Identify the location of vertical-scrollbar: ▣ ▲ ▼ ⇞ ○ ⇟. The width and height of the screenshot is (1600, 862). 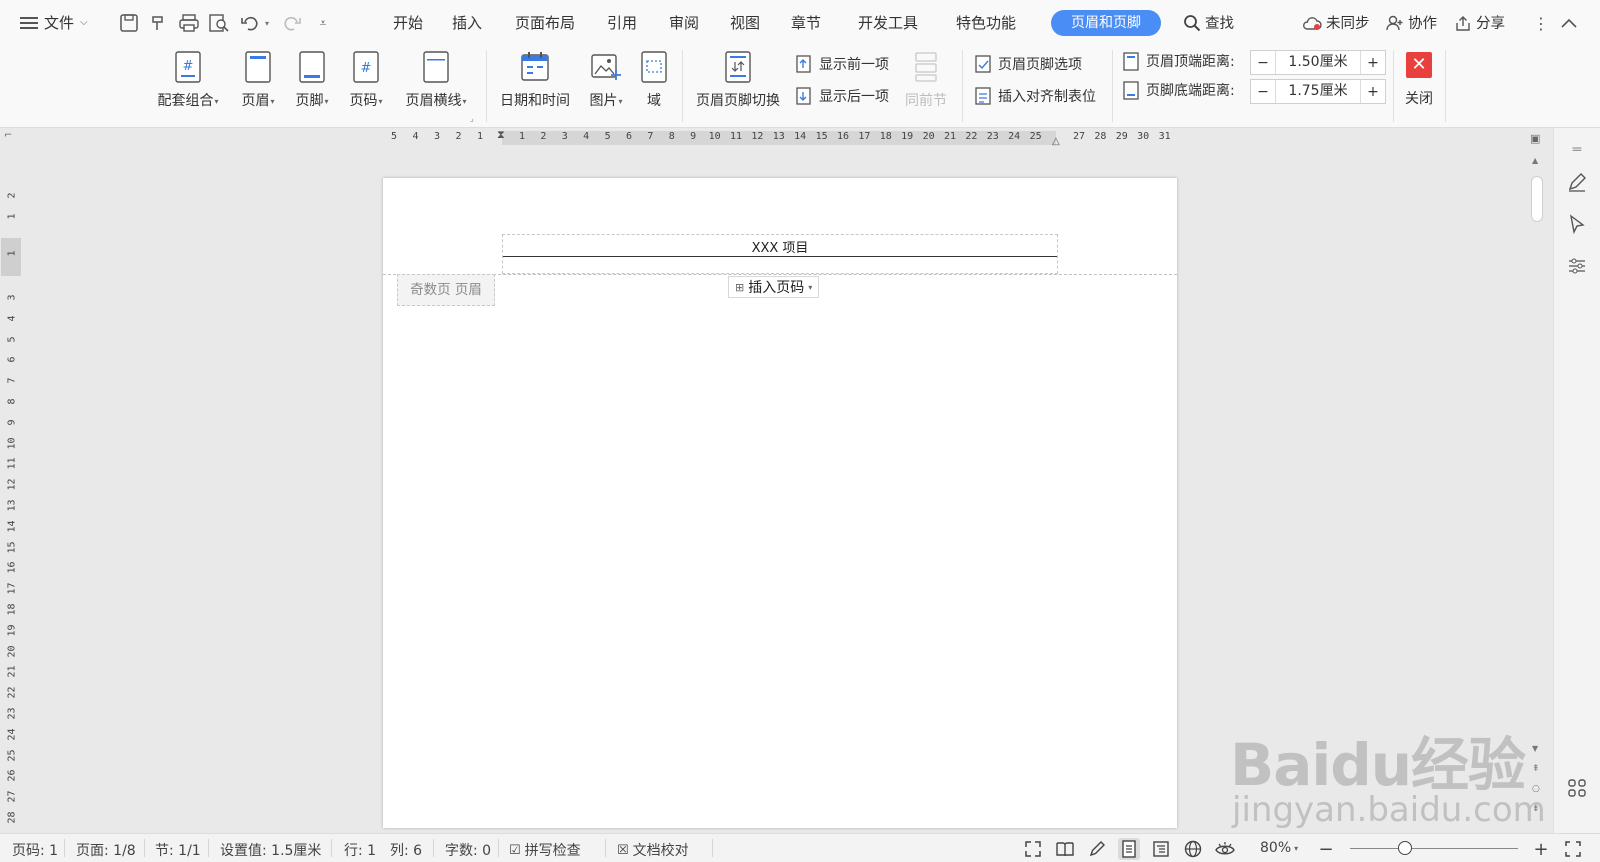
(1537, 480).